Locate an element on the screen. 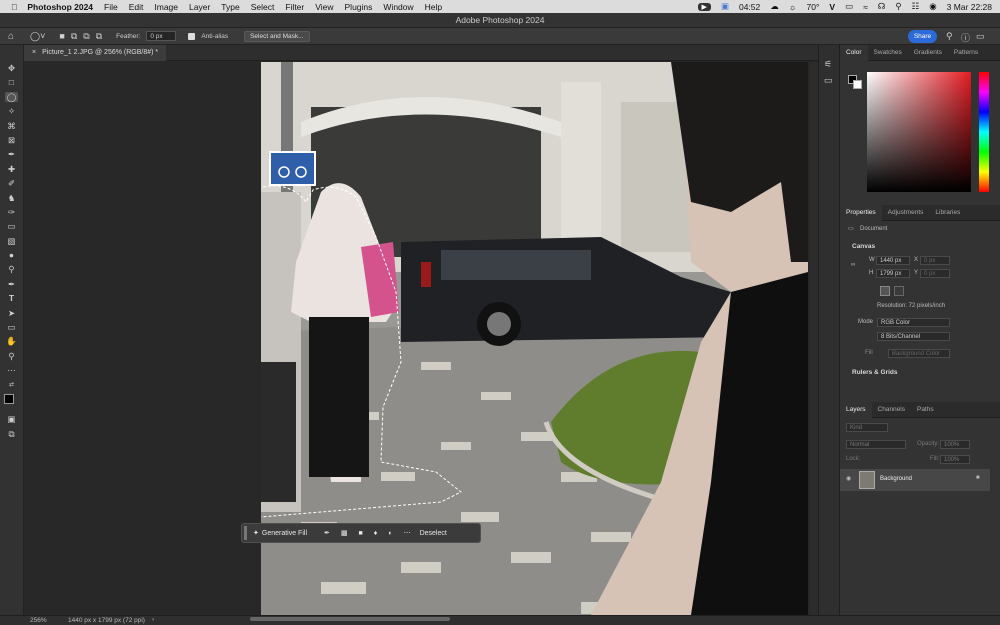 The height and width of the screenshot is (625, 1000). color-picker-field is located at coordinates (919, 132).